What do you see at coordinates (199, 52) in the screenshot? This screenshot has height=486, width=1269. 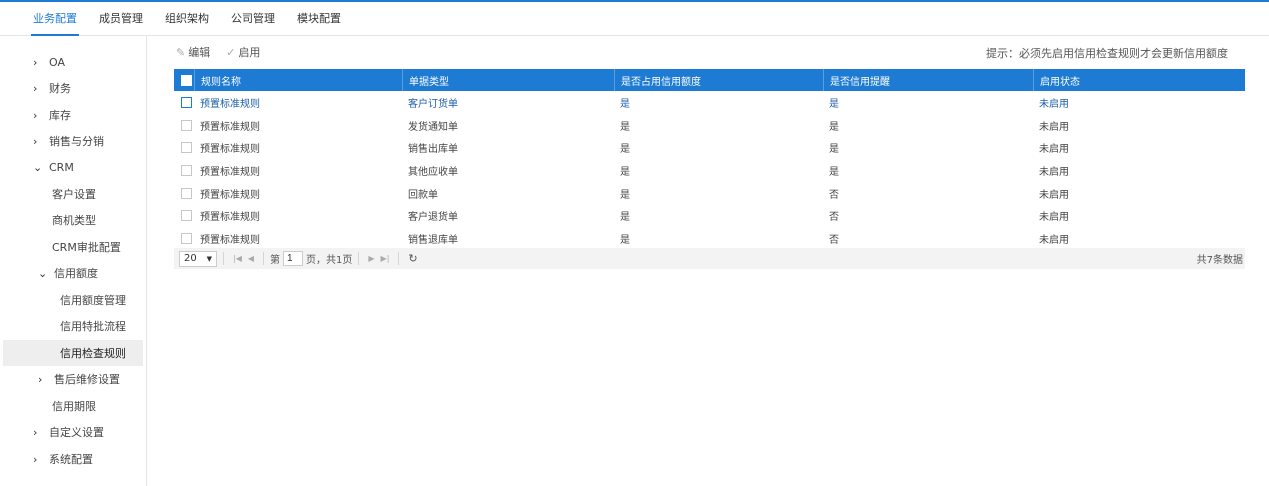 I see `edit-button-label: 编辑` at bounding box center [199, 52].